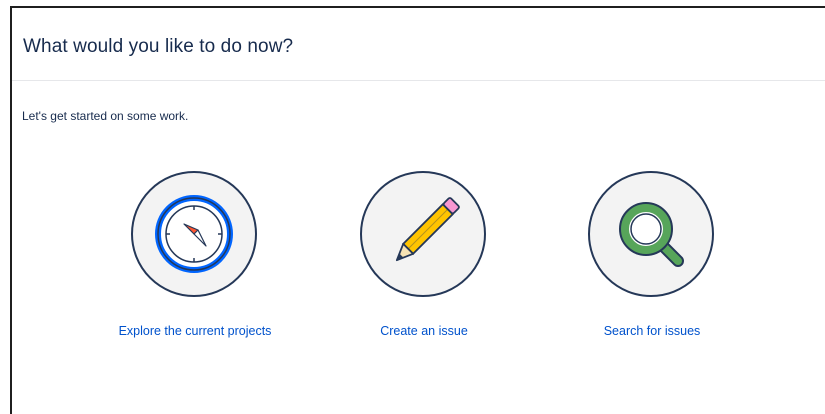  I want to click on explore-projects-label: Explore the current projects, so click(195, 331).